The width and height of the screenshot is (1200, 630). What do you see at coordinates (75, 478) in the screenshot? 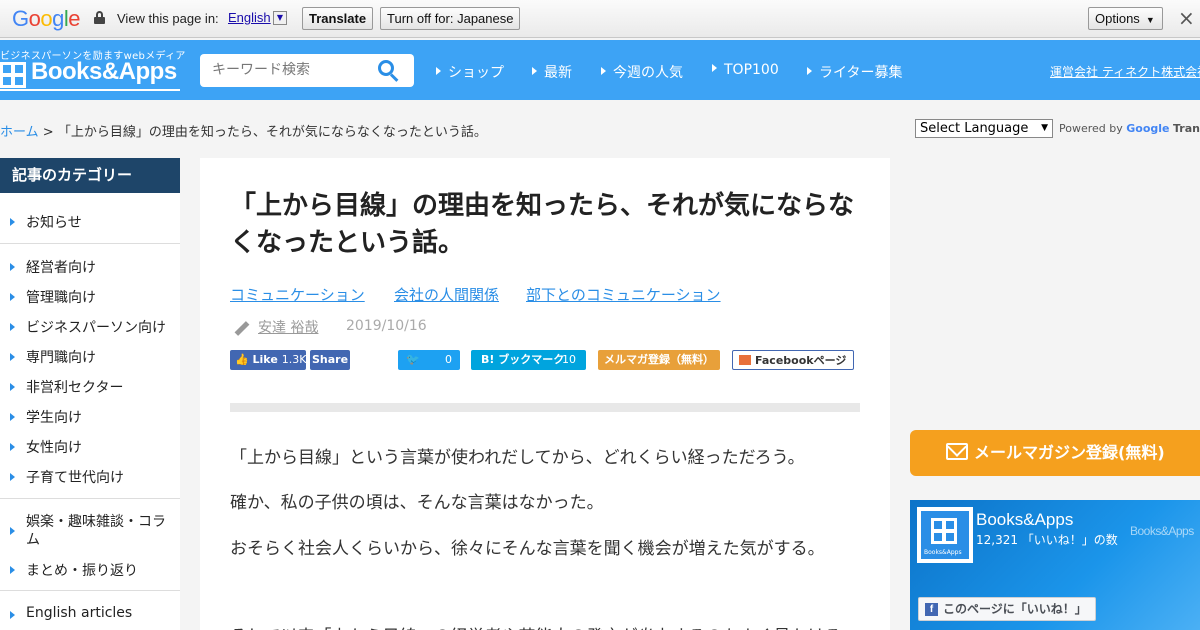
I see `sidebar-item-label: 子育て世代向け` at bounding box center [75, 478].